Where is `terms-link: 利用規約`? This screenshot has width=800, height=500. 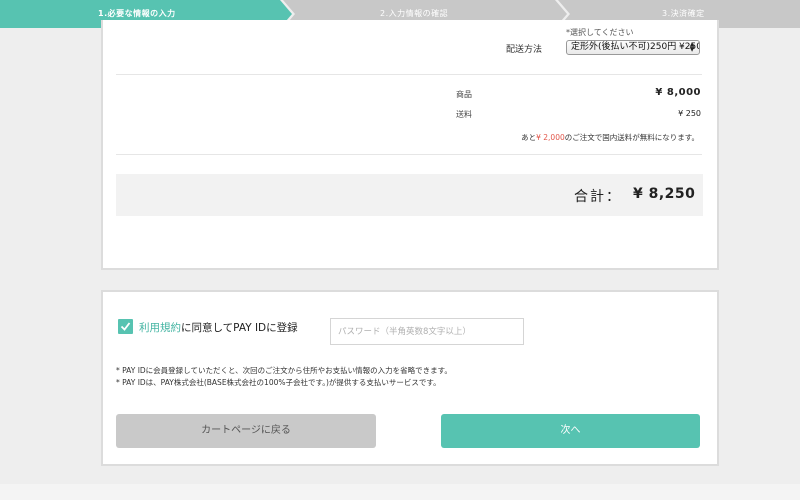
terms-link: 利用規約 is located at coordinates (160, 328).